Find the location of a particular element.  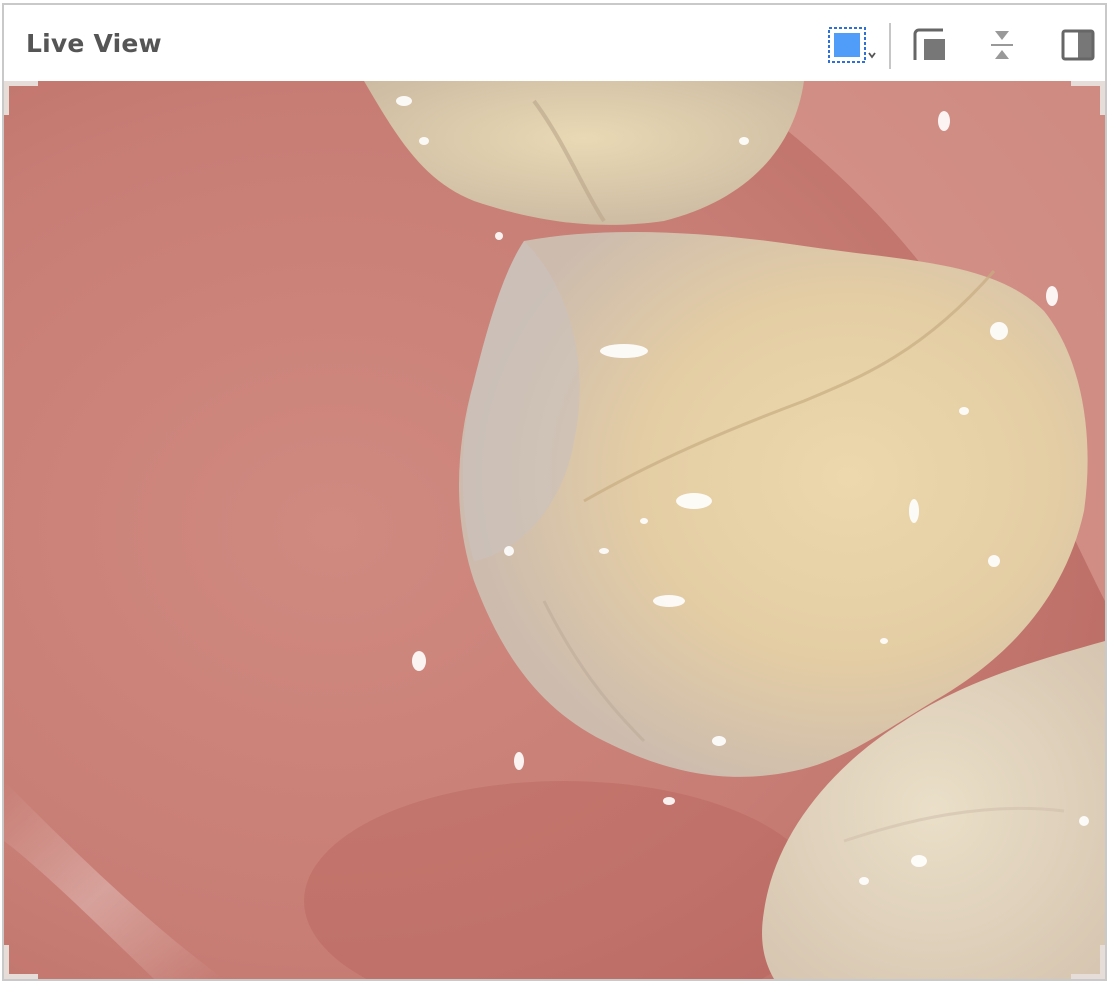

toolbar-separator is located at coordinates (890, 46).